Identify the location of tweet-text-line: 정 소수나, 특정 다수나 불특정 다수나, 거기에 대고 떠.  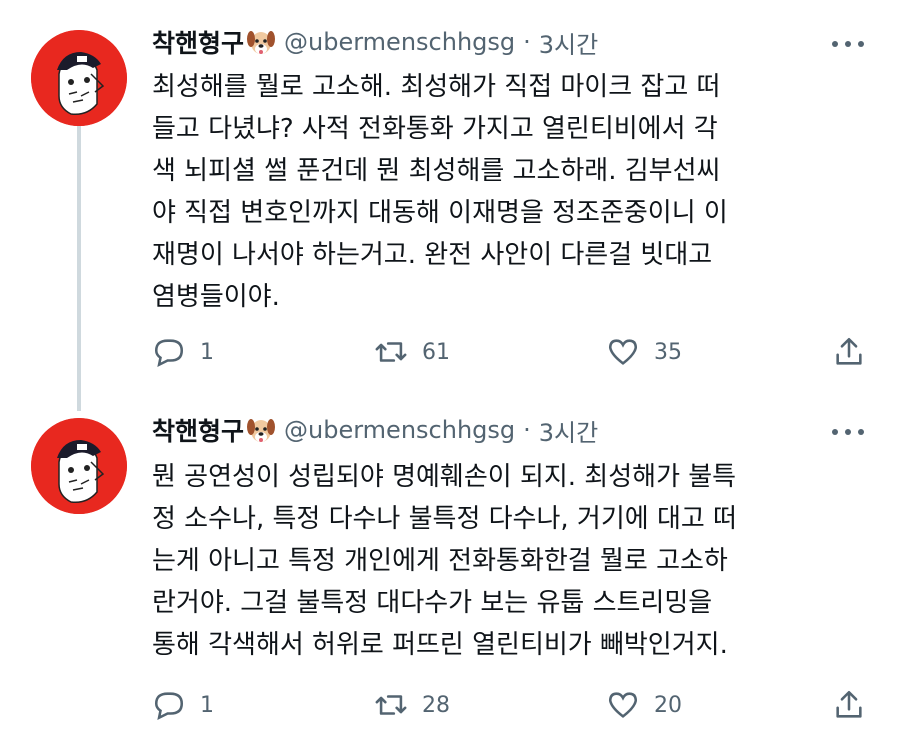
(444, 519).